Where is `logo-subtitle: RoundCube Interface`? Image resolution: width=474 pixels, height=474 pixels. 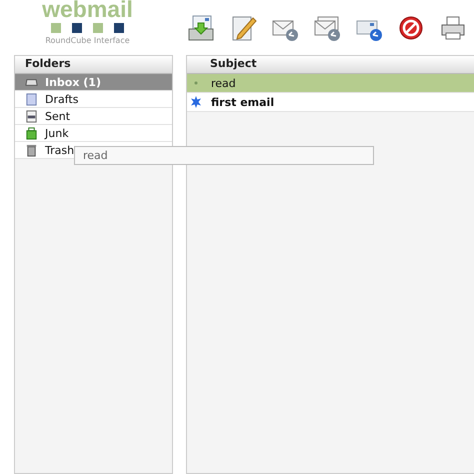 logo-subtitle: RoundCube Interface is located at coordinates (87, 40).